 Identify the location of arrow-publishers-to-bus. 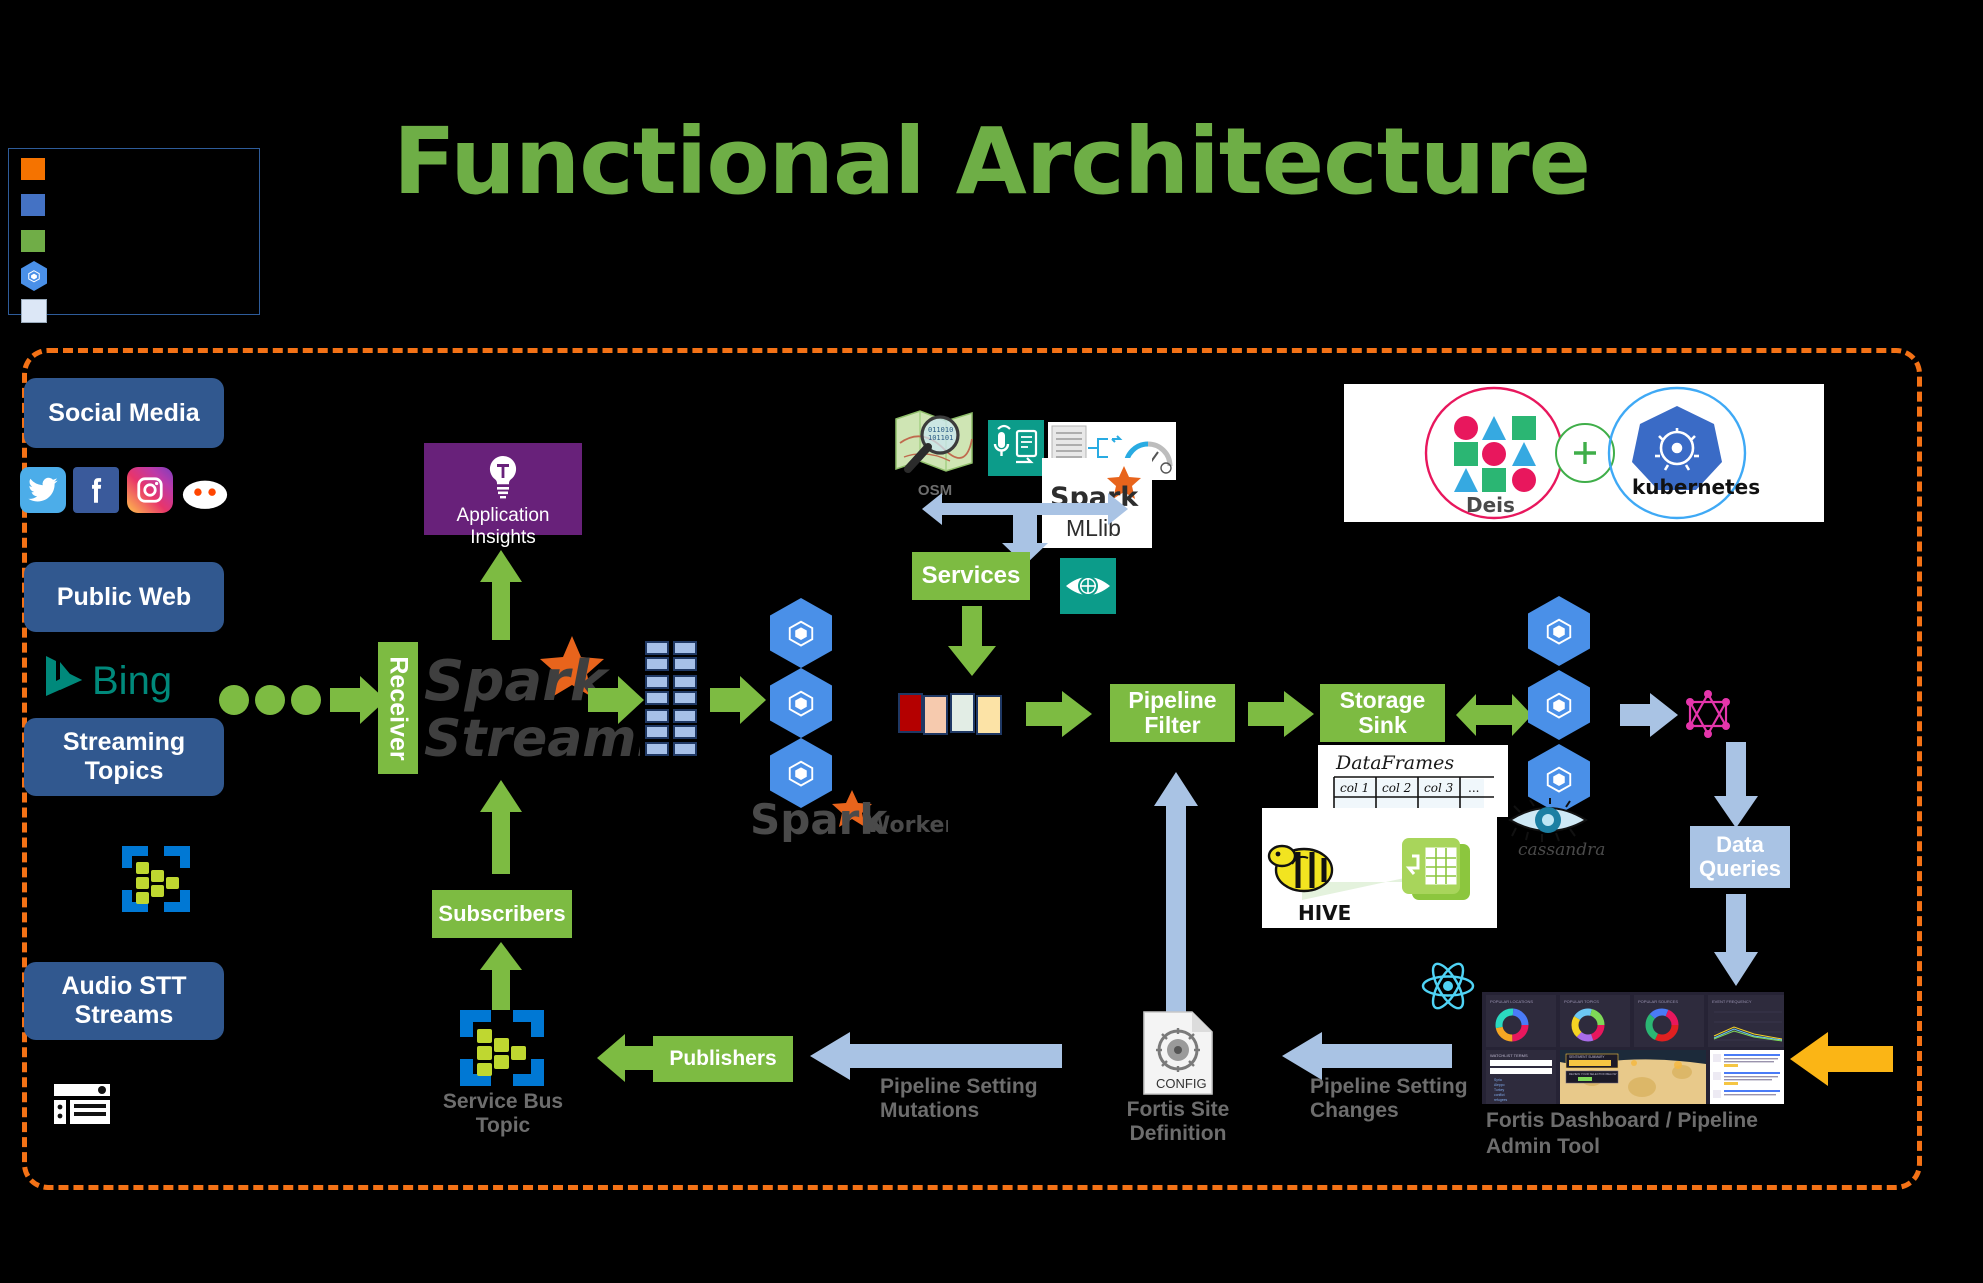
(626, 1060).